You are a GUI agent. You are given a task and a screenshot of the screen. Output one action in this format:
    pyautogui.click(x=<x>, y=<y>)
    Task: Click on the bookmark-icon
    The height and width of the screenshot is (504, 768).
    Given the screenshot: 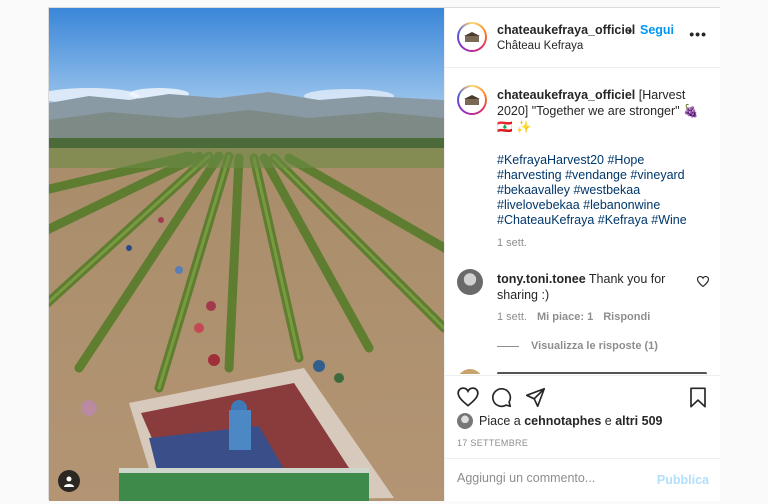 What is the action you would take?
    pyautogui.click(x=698, y=397)
    